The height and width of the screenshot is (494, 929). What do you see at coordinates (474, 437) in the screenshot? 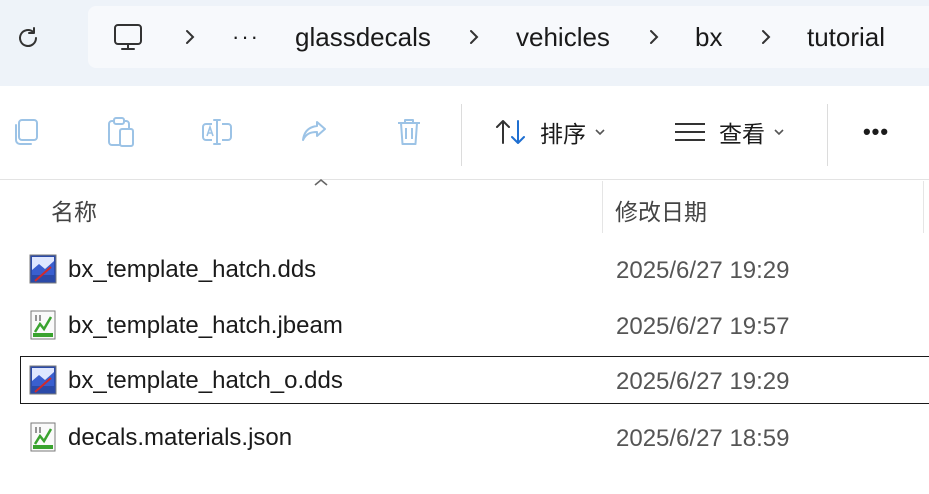
I see `file-row: decals.materials.json 2025/6/27 18:59` at bounding box center [474, 437].